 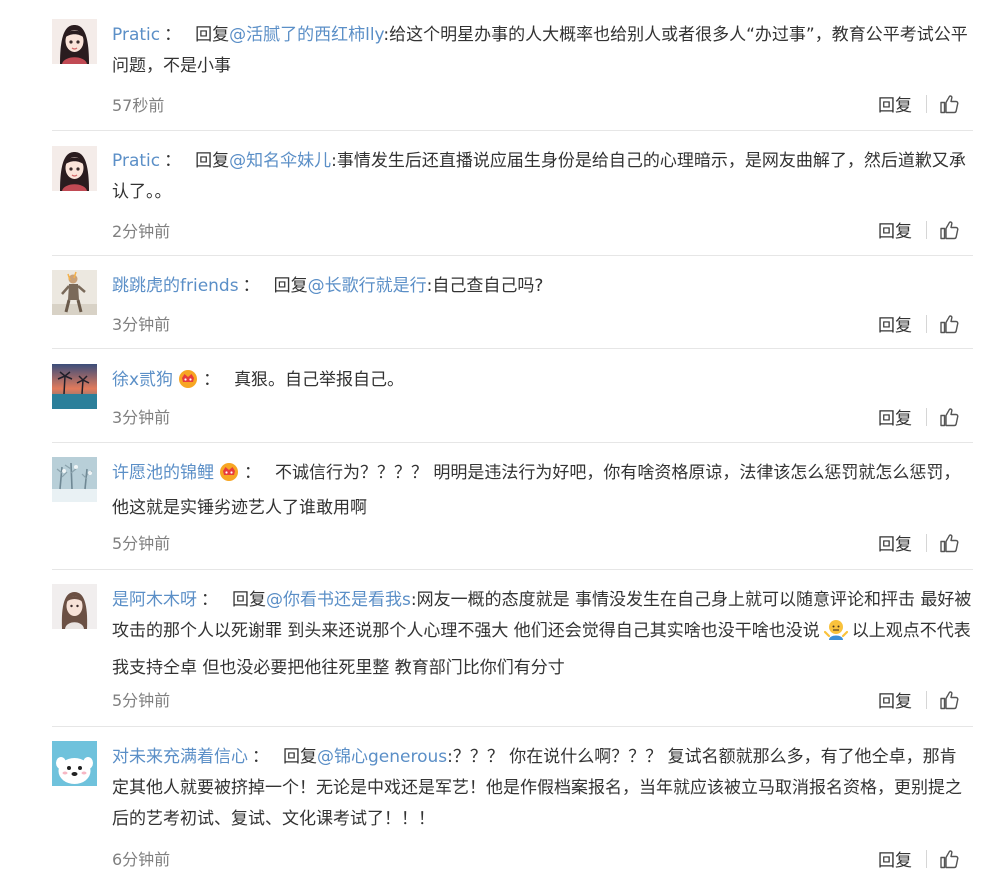 I want to click on snowy-tree-avatar, so click(x=74, y=479).